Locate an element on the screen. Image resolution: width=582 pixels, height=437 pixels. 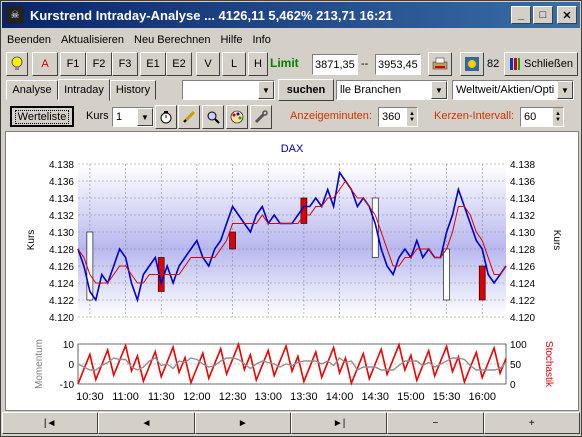
toolbar-button-v: V is located at coordinates (208, 64).